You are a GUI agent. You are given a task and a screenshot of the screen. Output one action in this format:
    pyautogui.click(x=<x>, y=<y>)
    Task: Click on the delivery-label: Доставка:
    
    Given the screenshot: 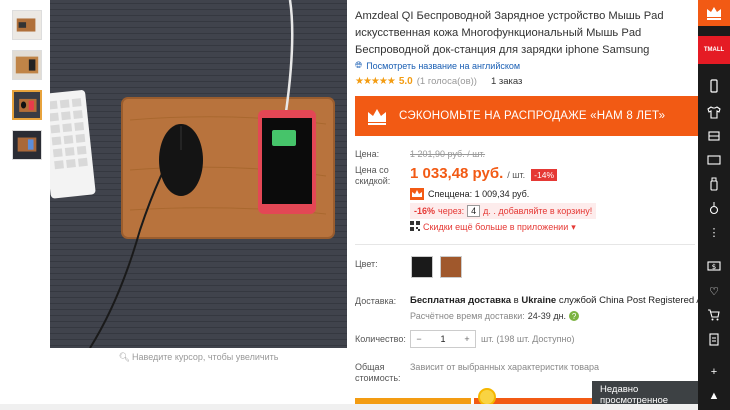 What is the action you would take?
    pyautogui.click(x=376, y=301)
    